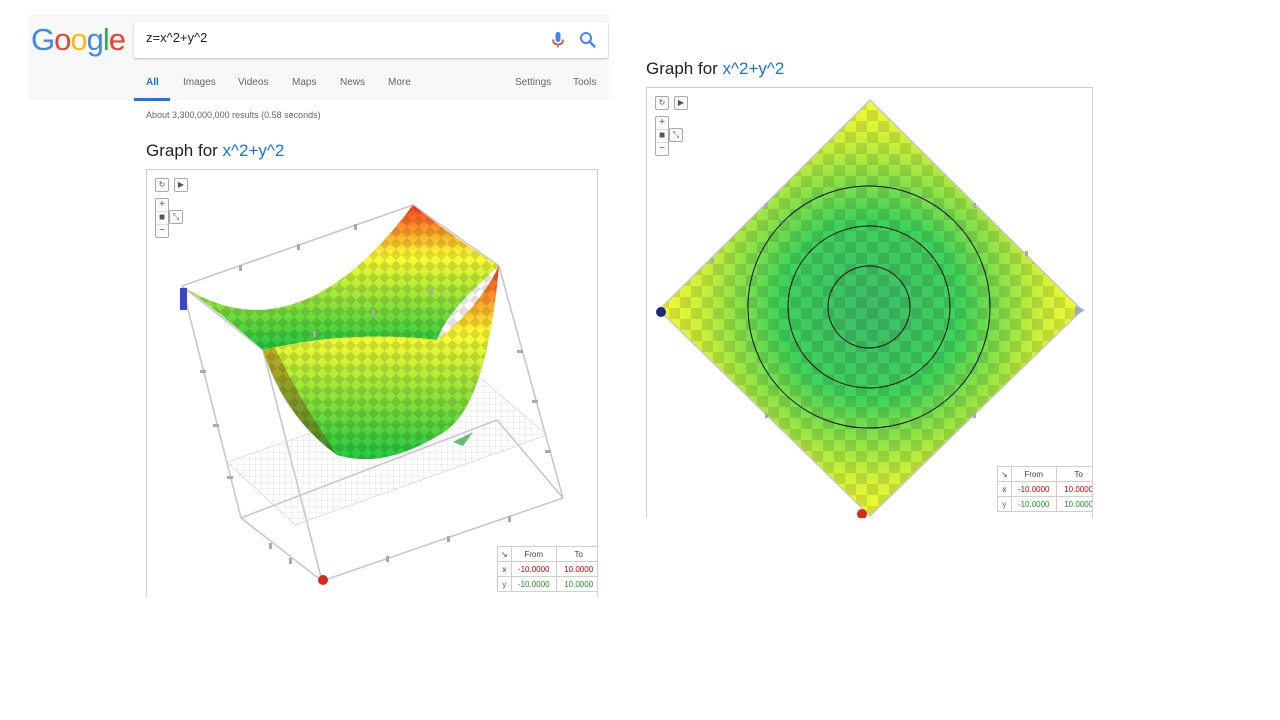  Describe the element at coordinates (43, 39) in the screenshot. I see `logo-letter: G` at that location.